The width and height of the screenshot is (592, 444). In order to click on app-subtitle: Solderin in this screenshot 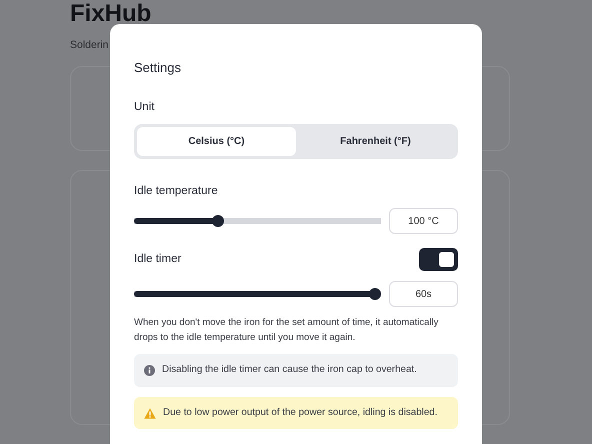, I will do `click(89, 45)`.